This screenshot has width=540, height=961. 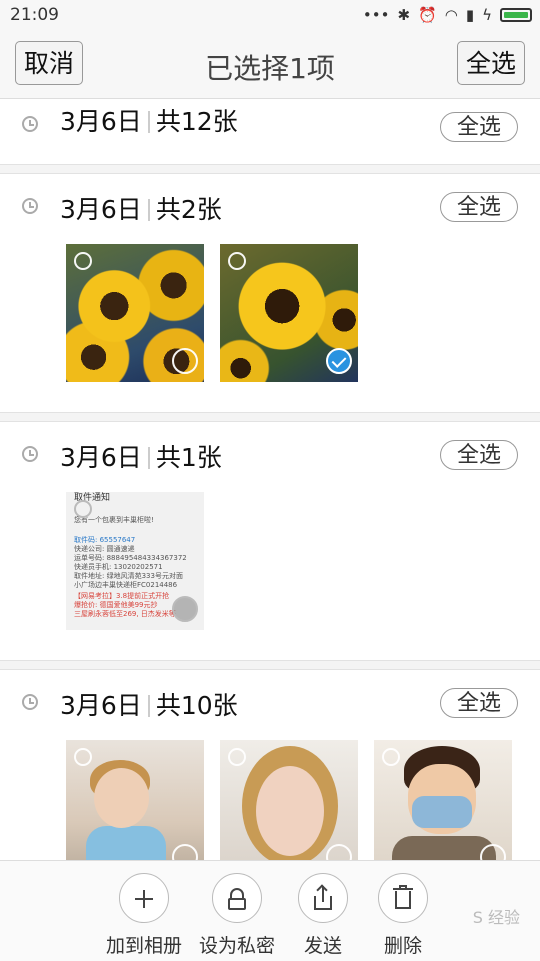 What do you see at coordinates (470, 15) in the screenshot?
I see `signal-icon: ▮` at bounding box center [470, 15].